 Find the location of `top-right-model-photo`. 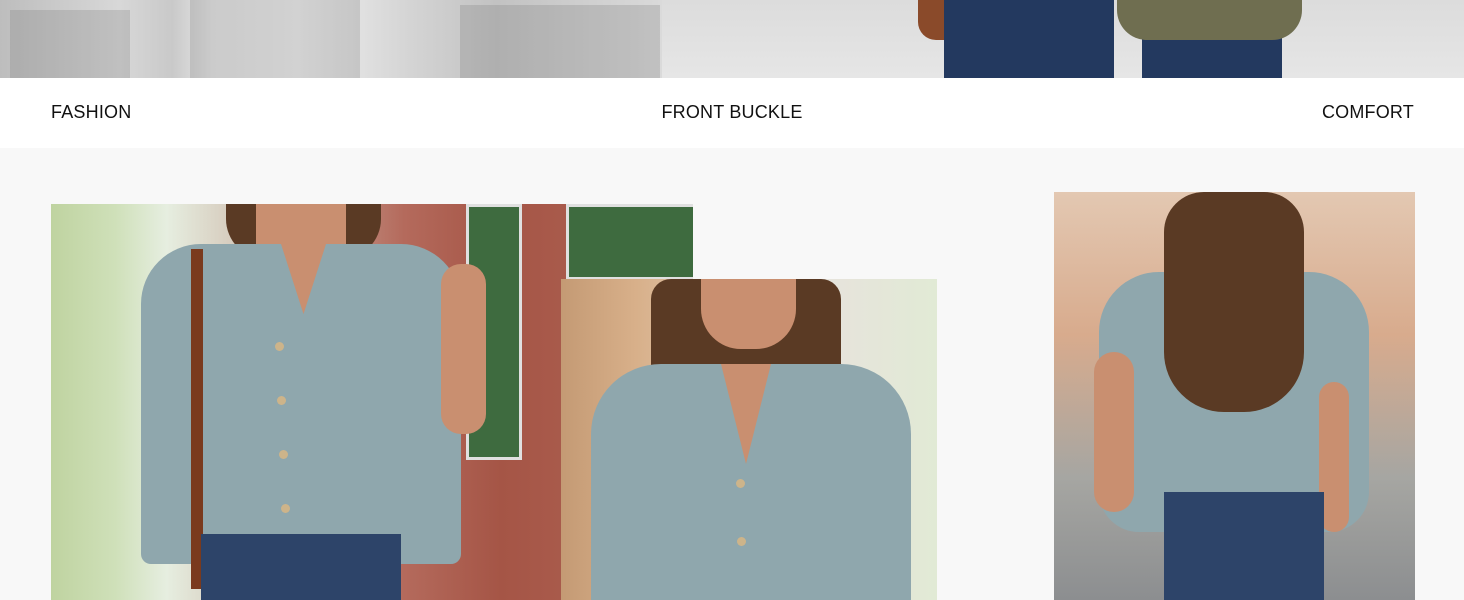

top-right-model-photo is located at coordinates (1063, 39).